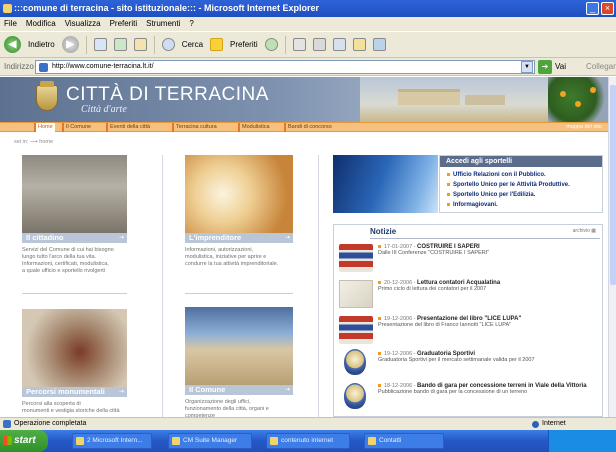 The width and height of the screenshot is (616, 452). What do you see at coordinates (319, 44) in the screenshot?
I see `print-icon` at bounding box center [319, 44].